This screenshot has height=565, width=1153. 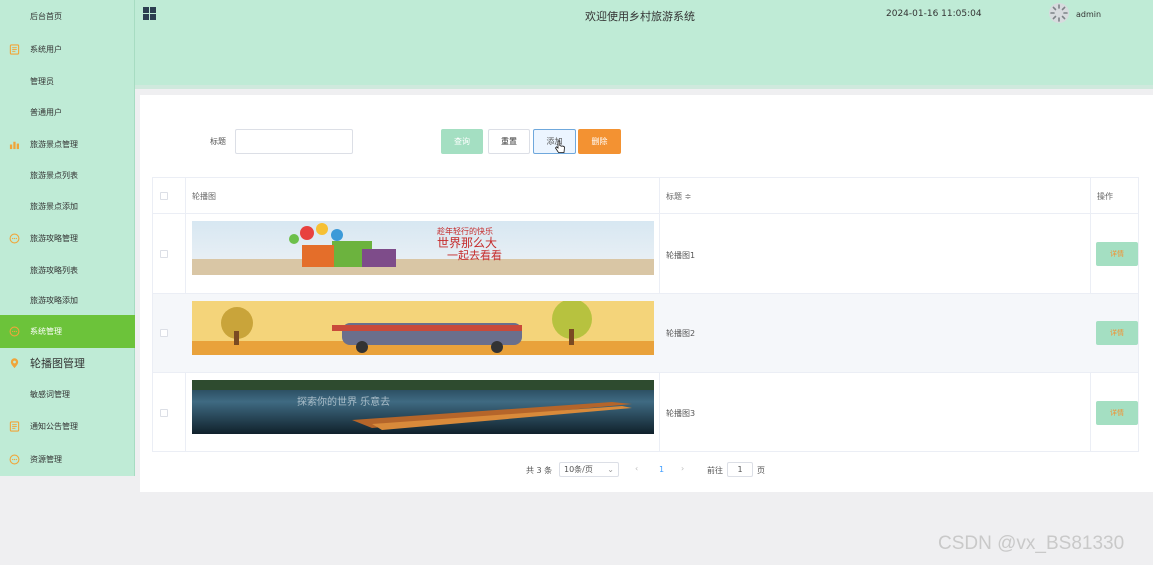 What do you see at coordinates (46, 459) in the screenshot?
I see `sidebar-item-label: 资源管理` at bounding box center [46, 459].